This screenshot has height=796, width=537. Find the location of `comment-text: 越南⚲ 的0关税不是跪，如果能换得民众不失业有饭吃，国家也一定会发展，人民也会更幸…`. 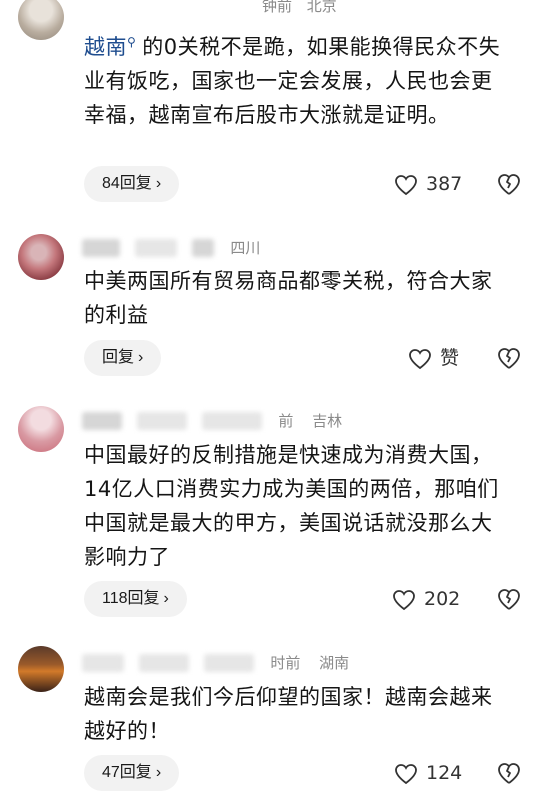

comment-text: 越南⚲ 的0关税不是跪，如果能换得民众不失业有饭吃，国家也一定会发展，人民也会更幸… is located at coordinates (296, 78).